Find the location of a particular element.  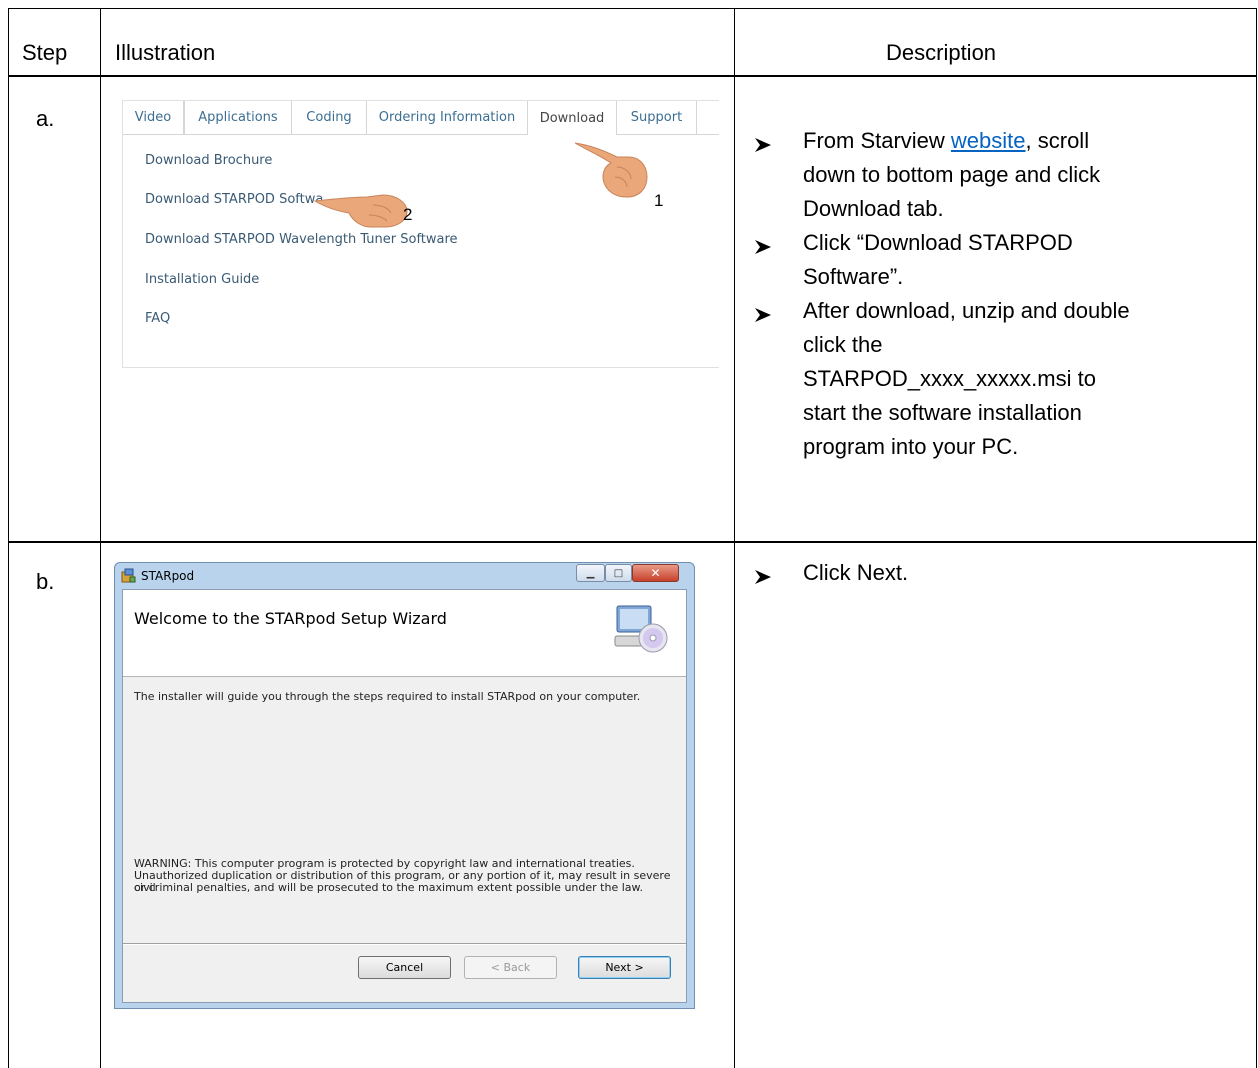

installer-app-icon is located at coordinates (128, 575).